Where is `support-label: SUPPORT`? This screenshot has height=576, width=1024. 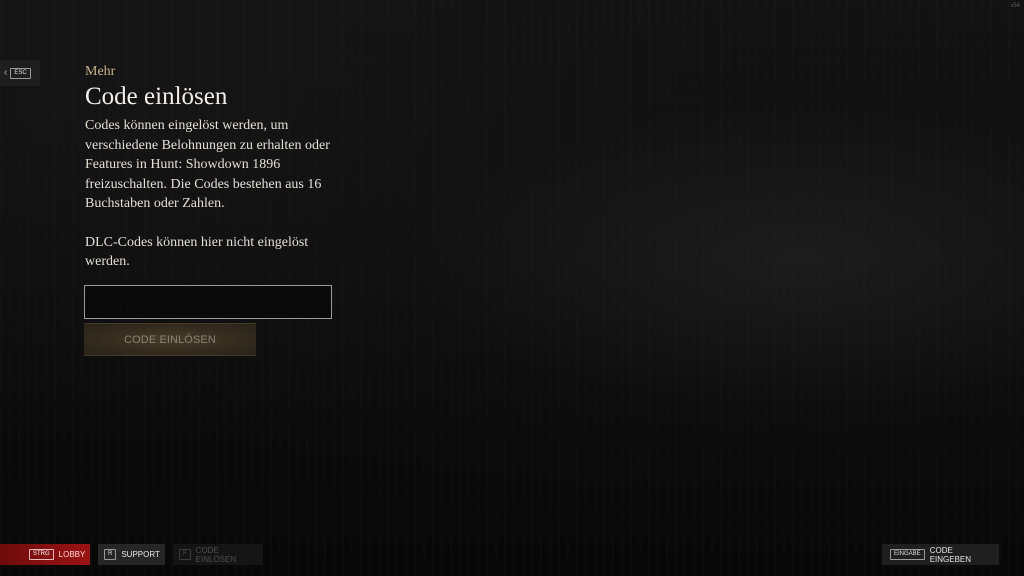
support-label: SUPPORT is located at coordinates (140, 554).